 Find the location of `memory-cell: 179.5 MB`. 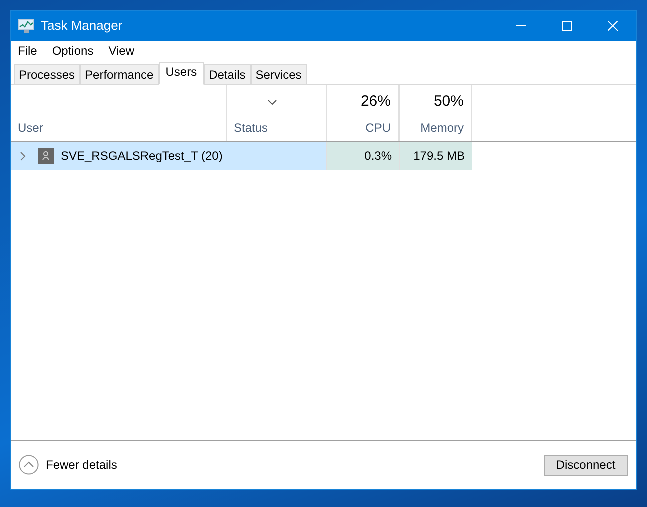

memory-cell: 179.5 MB is located at coordinates (435, 156).